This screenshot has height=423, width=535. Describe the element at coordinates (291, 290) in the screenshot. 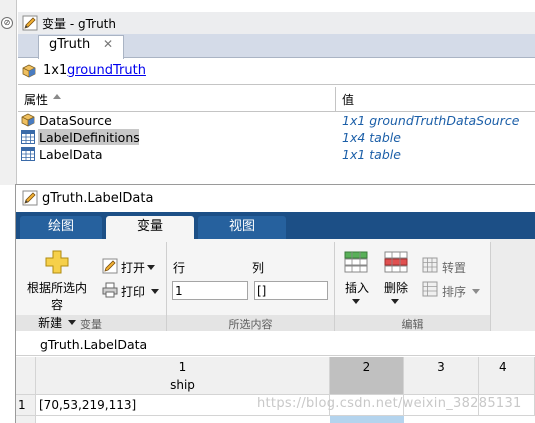

I see `column-input` at that location.